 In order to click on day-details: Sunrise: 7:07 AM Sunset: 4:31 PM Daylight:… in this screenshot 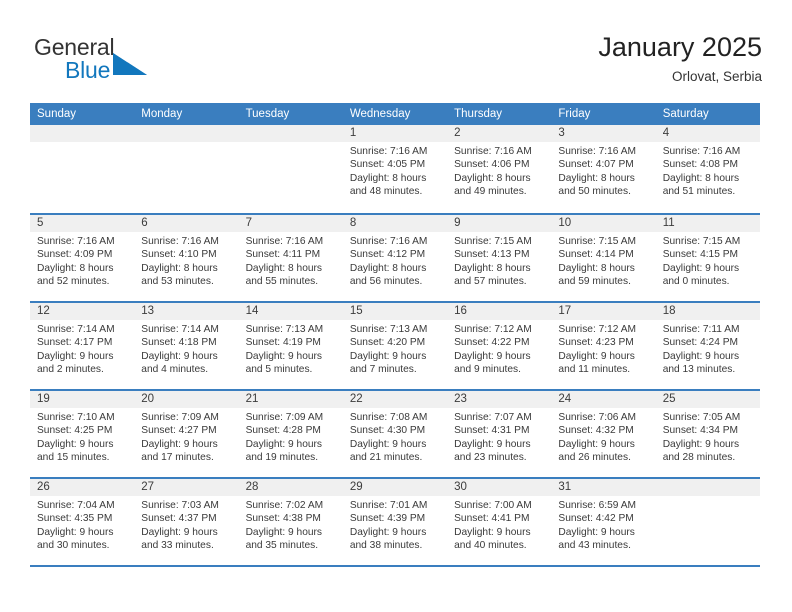, I will do `click(499, 436)`.